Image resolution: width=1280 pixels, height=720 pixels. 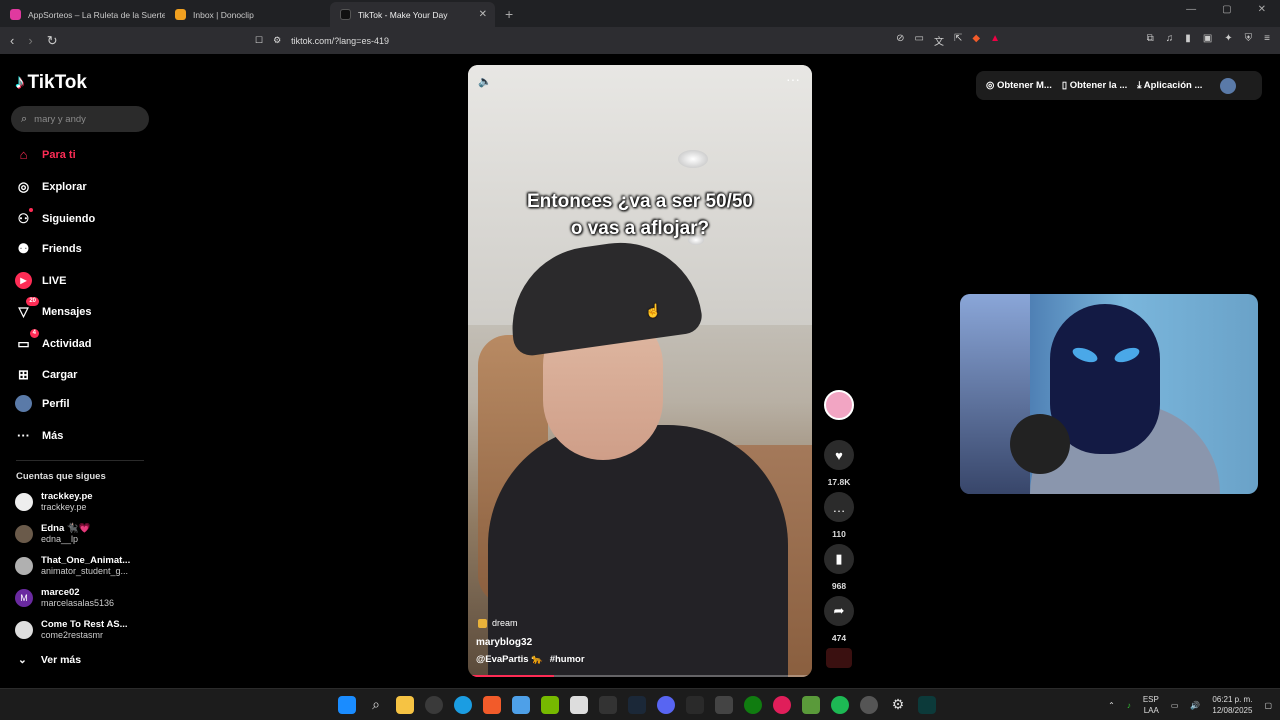 I want to click on epic-games-icon, so click(x=608, y=705).